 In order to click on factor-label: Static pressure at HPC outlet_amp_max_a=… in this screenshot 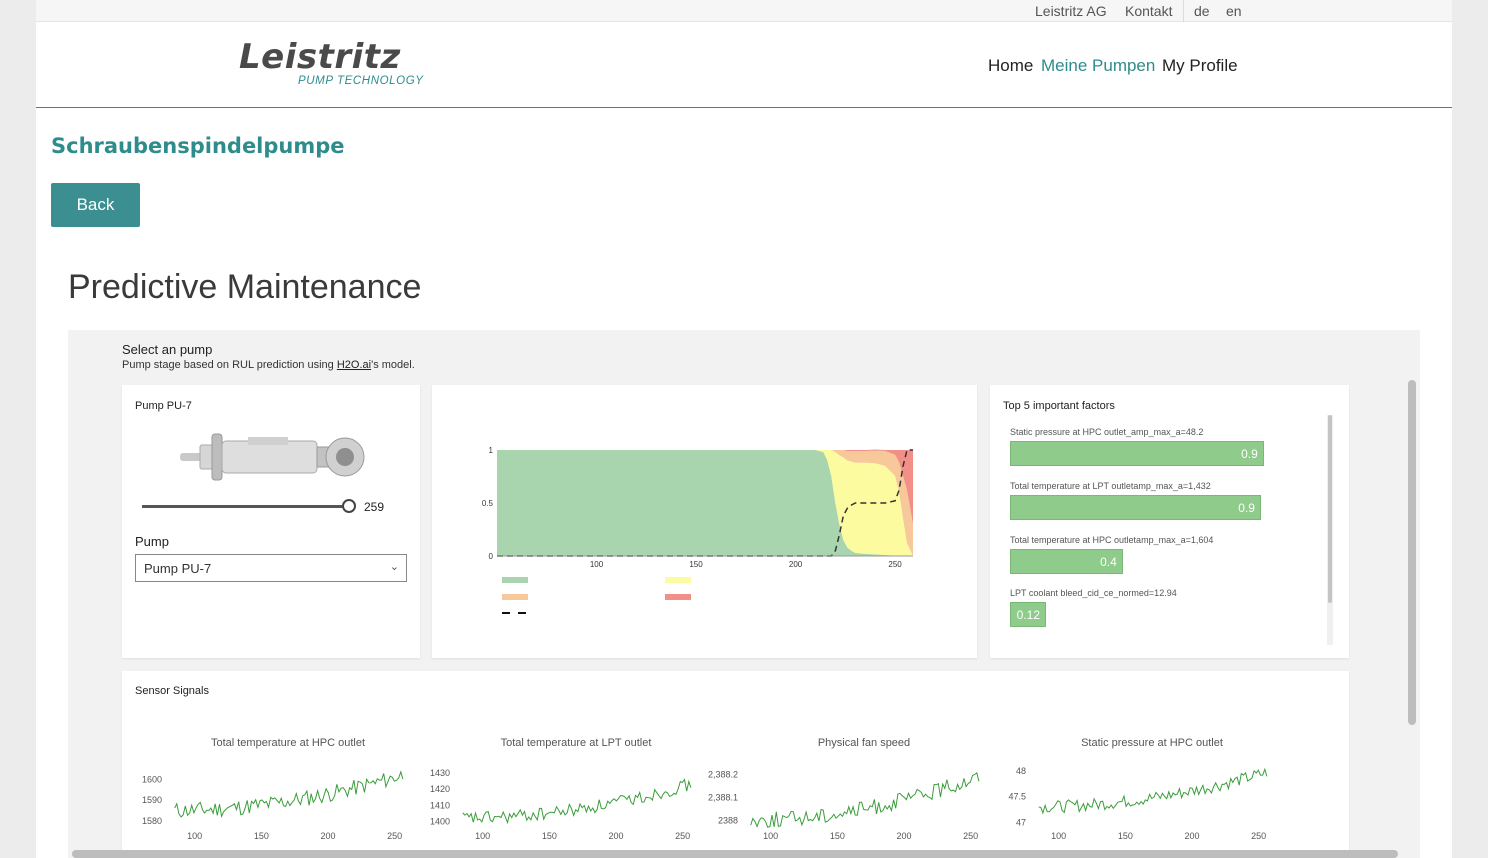, I will do `click(1107, 432)`.